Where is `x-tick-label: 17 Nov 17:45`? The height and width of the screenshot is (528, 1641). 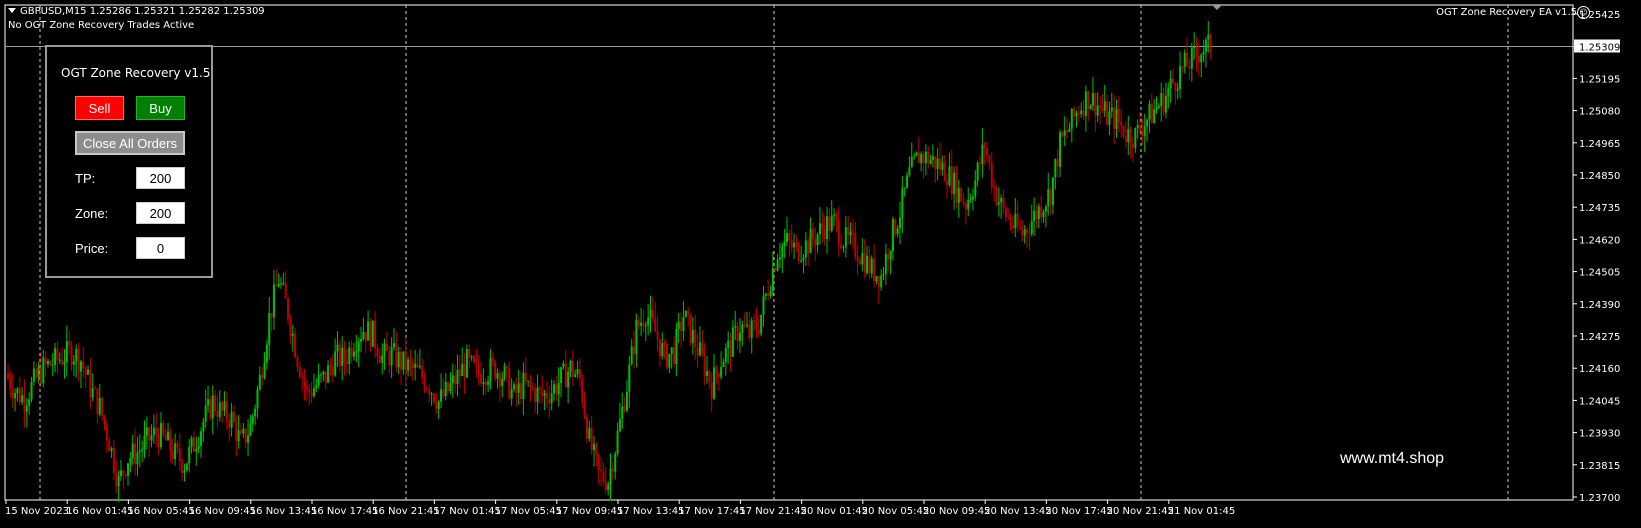
x-tick-label: 17 Nov 17:45 is located at coordinates (711, 511).